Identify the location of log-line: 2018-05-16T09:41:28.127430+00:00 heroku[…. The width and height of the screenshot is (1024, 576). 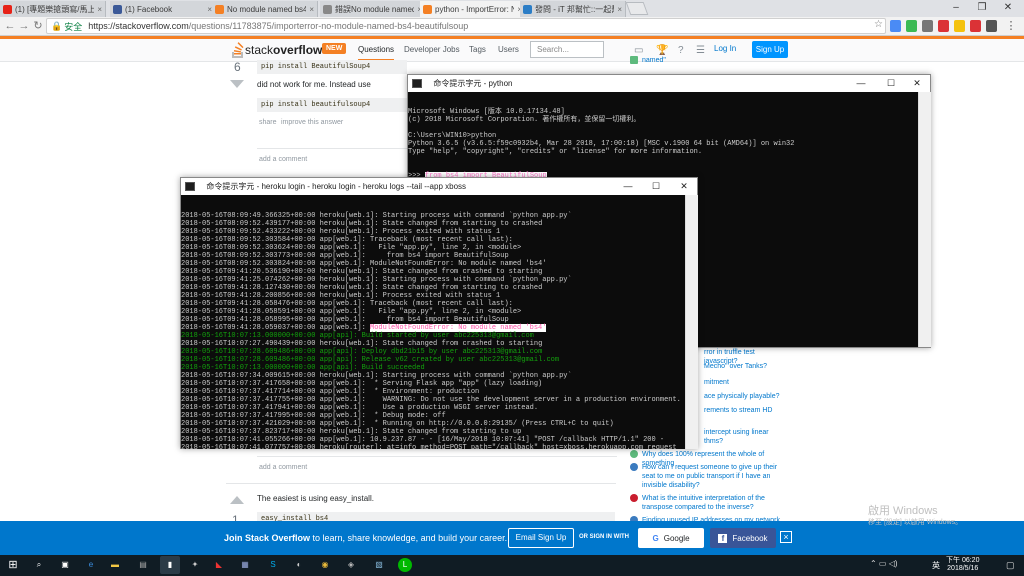
(433, 288).